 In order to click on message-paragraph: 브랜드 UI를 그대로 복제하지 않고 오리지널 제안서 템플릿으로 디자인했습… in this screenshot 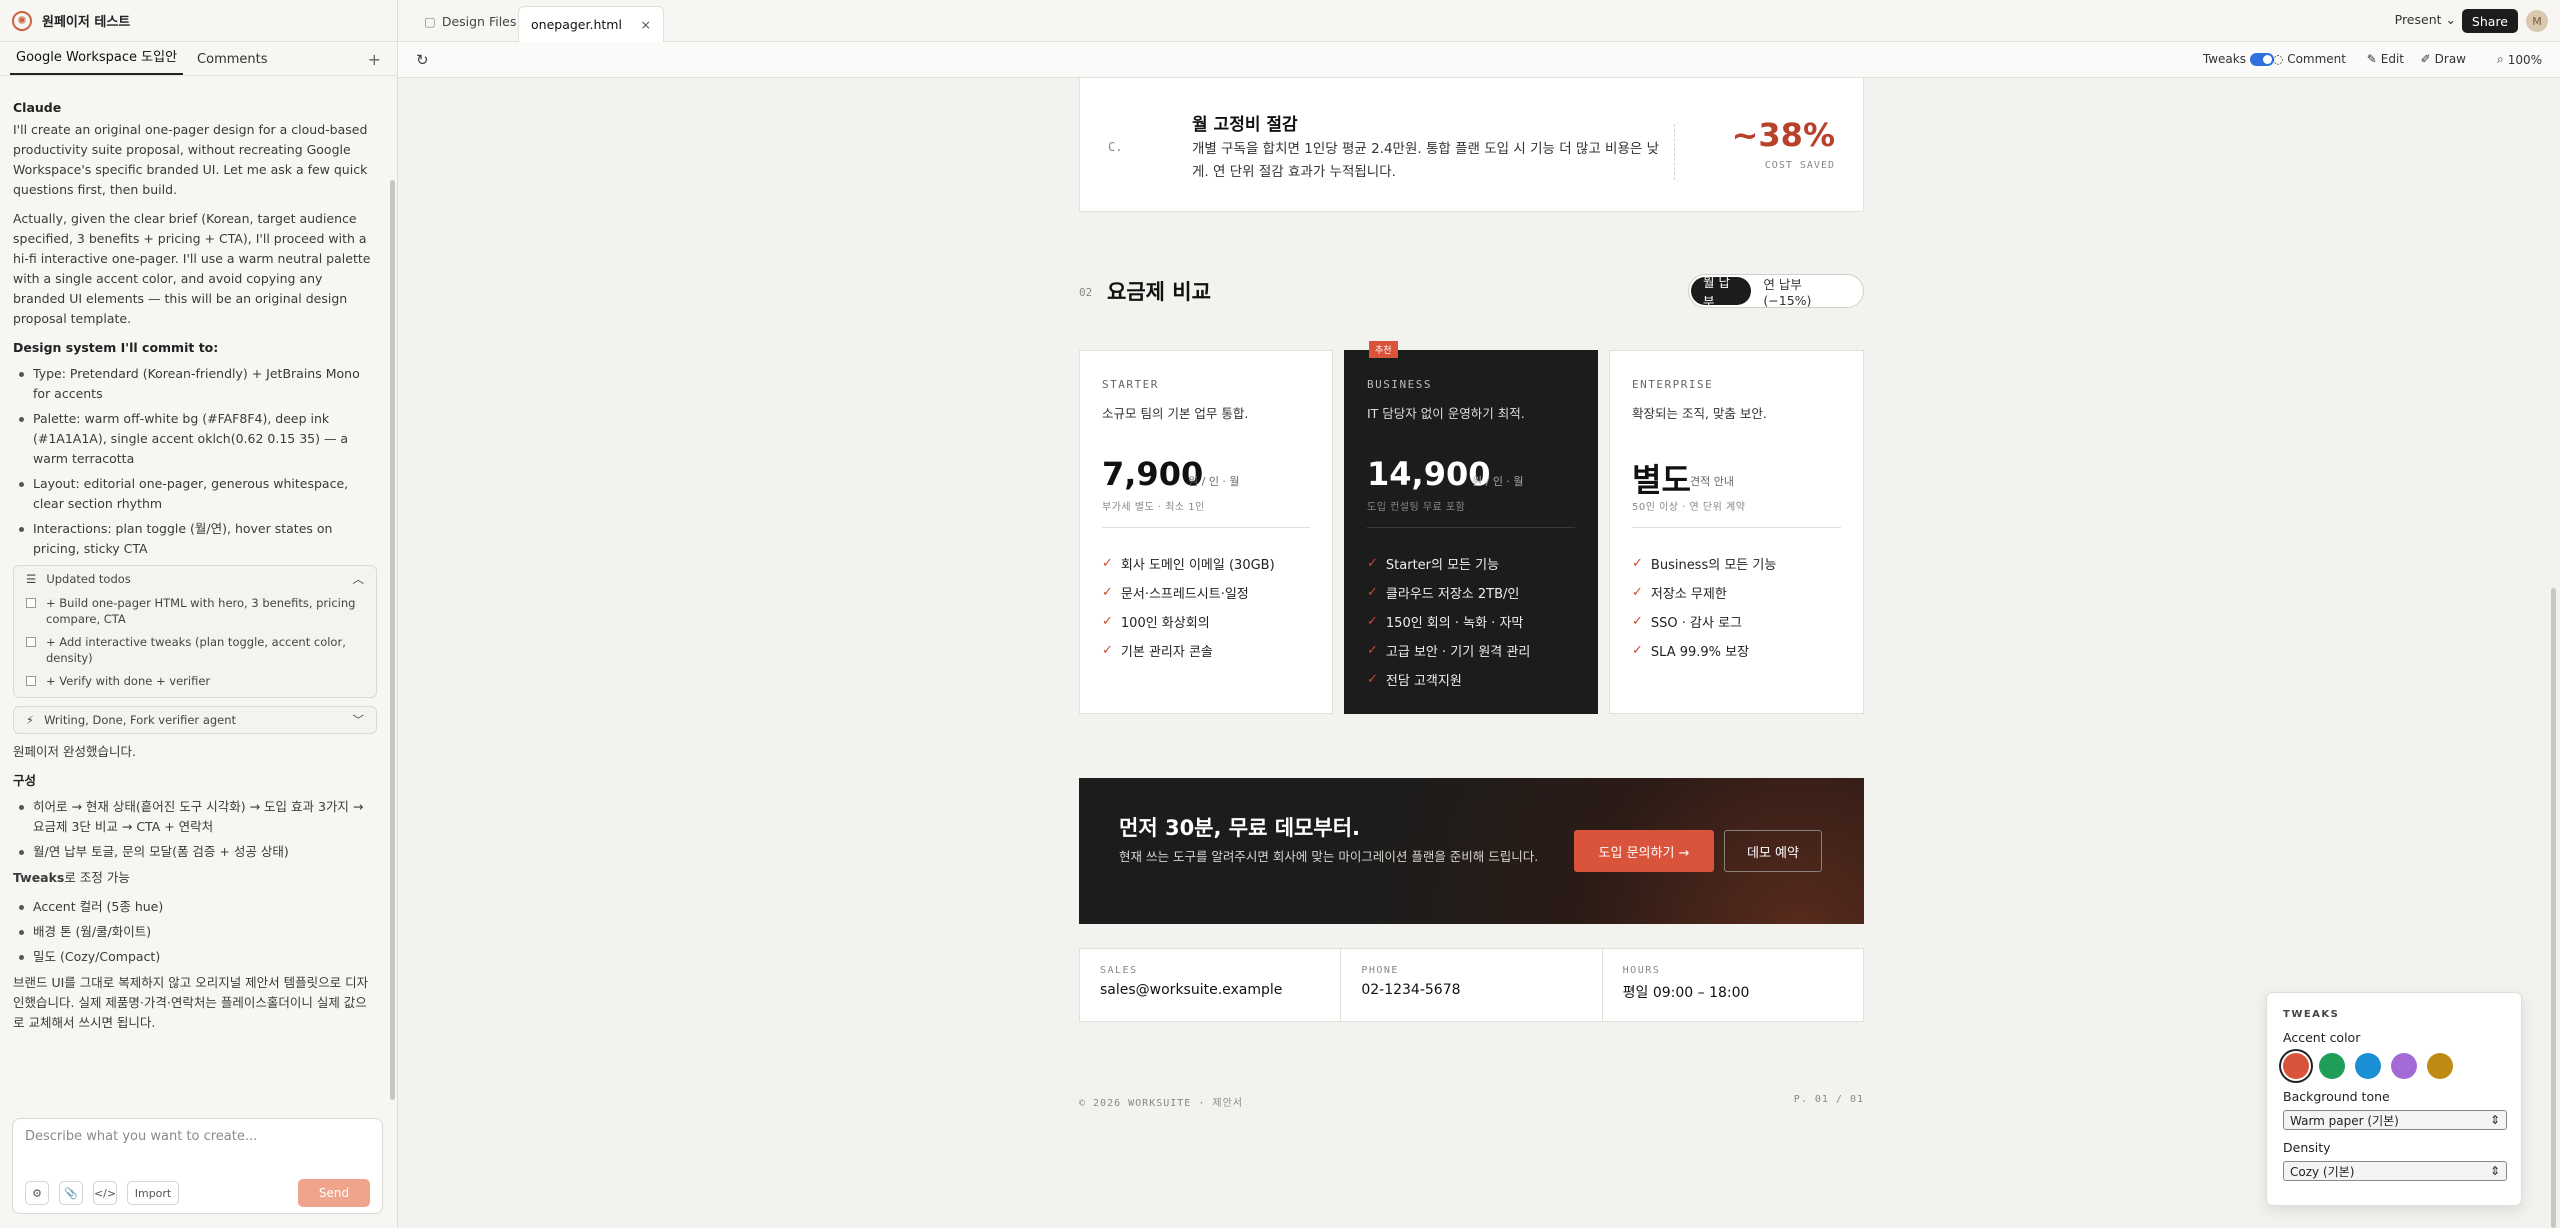, I will do `click(191, 1002)`.